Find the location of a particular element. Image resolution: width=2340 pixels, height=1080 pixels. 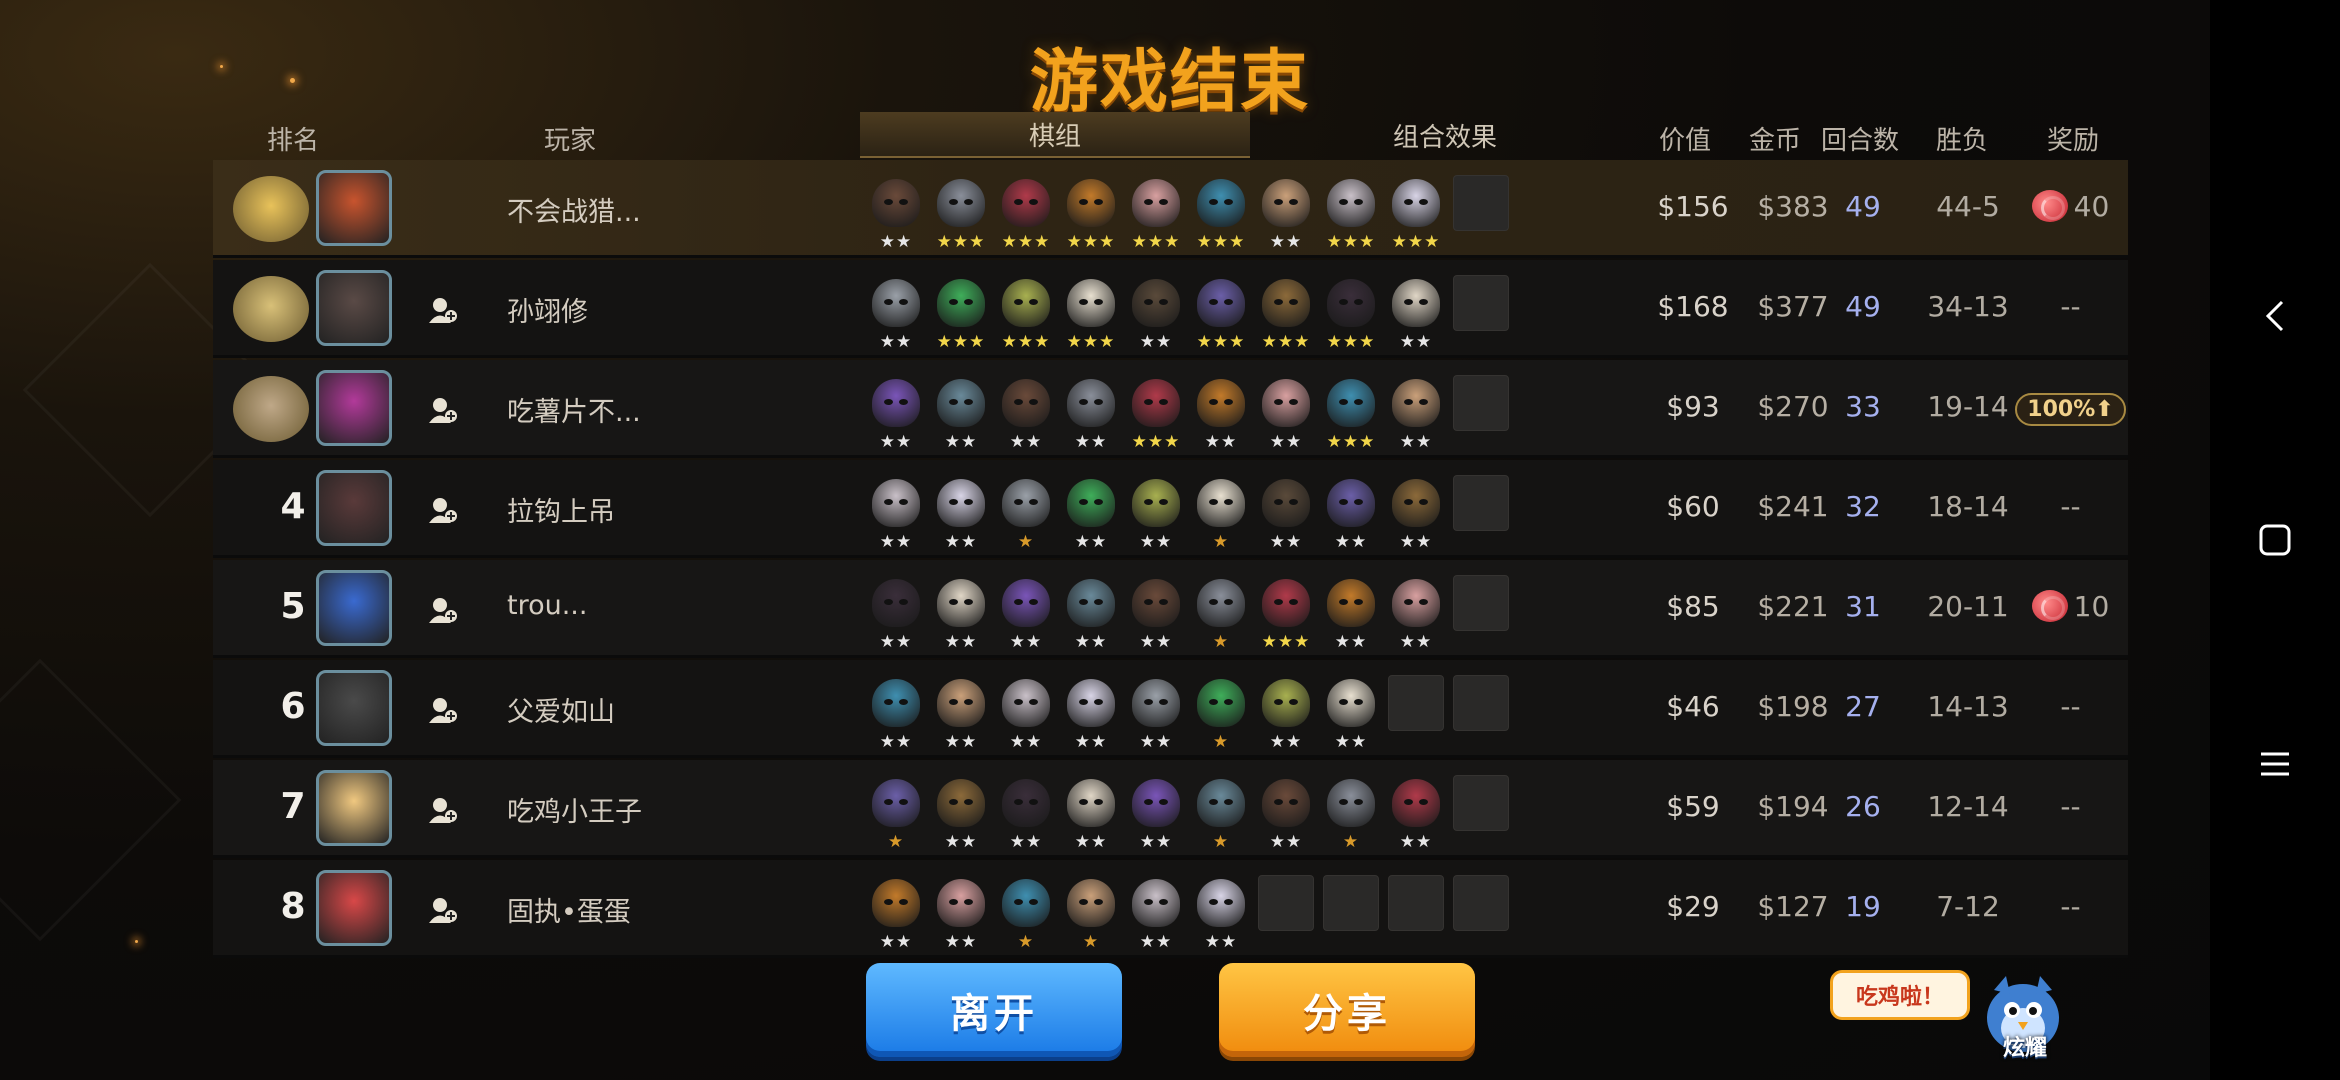

show-off-label: 炫耀 is located at coordinates (2025, 1046).